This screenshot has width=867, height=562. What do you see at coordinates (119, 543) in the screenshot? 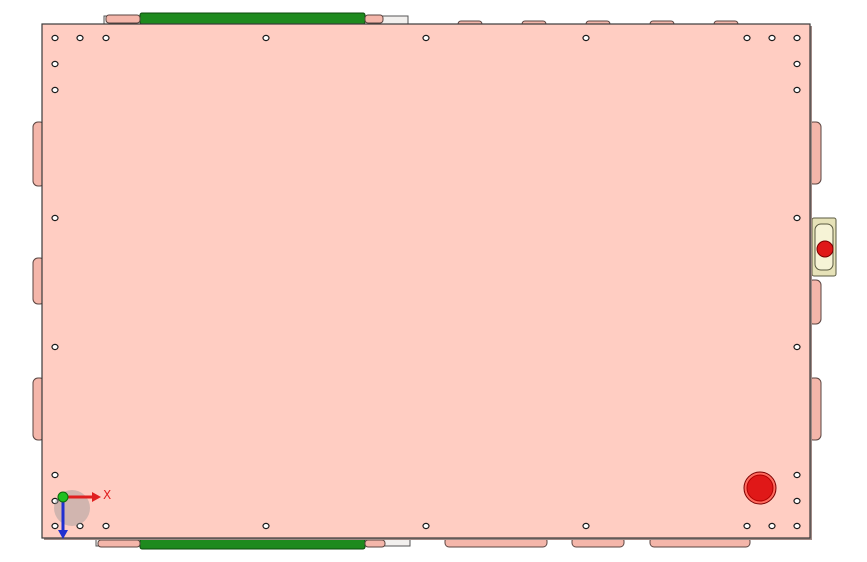
I see `bottom-rail-end-clip-left` at bounding box center [119, 543].